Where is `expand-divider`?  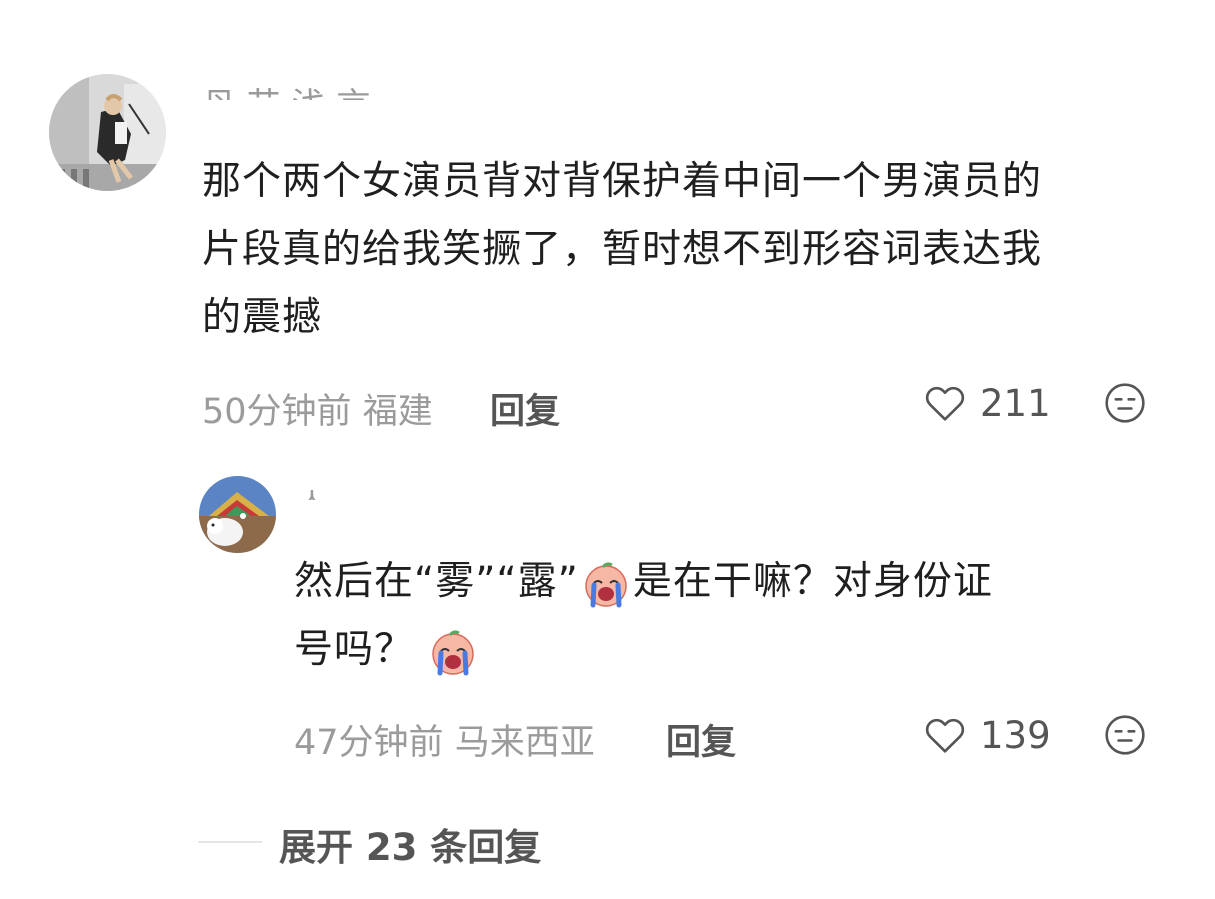
expand-divider is located at coordinates (230, 842).